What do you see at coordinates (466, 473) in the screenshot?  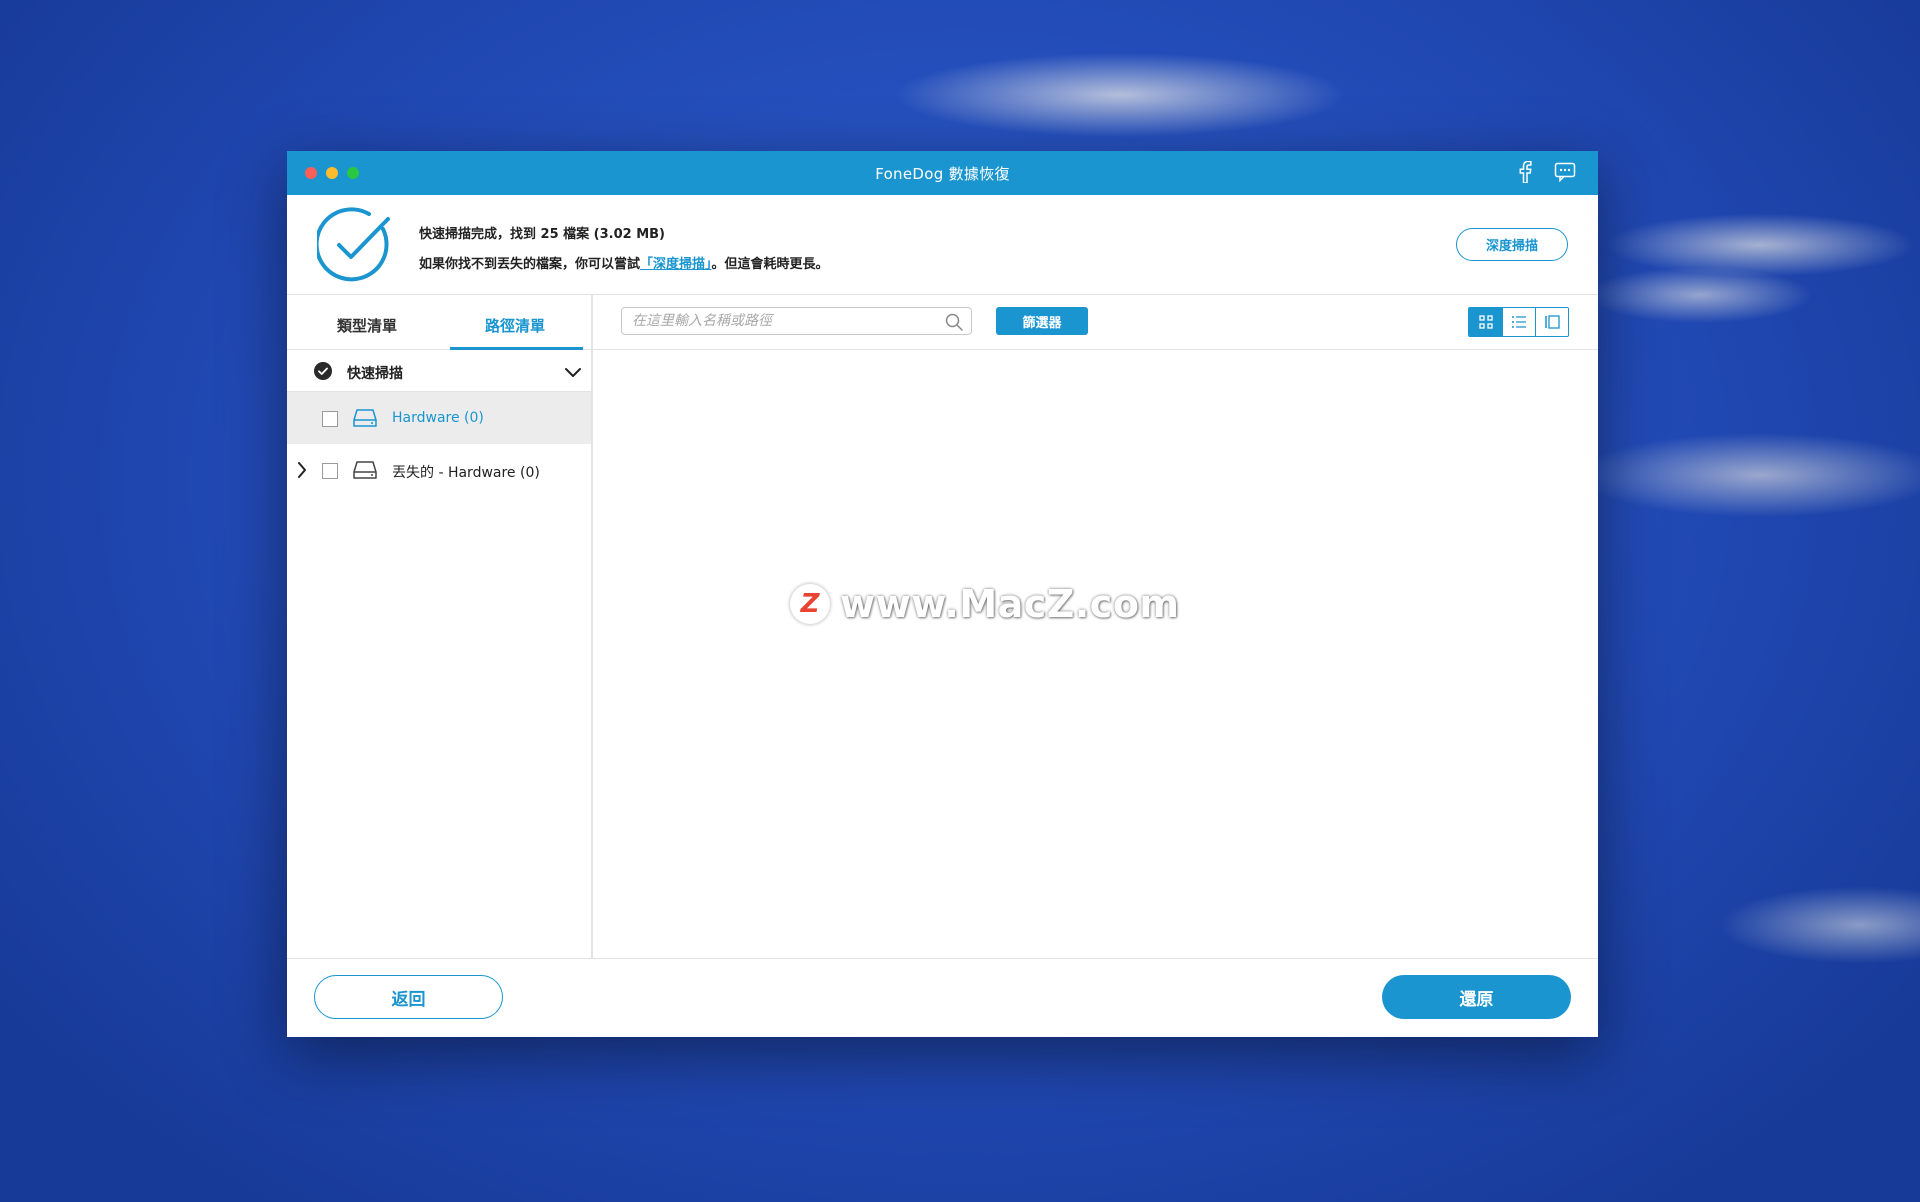 I see `tree-item-label: 丟失的 - Hardware (0)` at bounding box center [466, 473].